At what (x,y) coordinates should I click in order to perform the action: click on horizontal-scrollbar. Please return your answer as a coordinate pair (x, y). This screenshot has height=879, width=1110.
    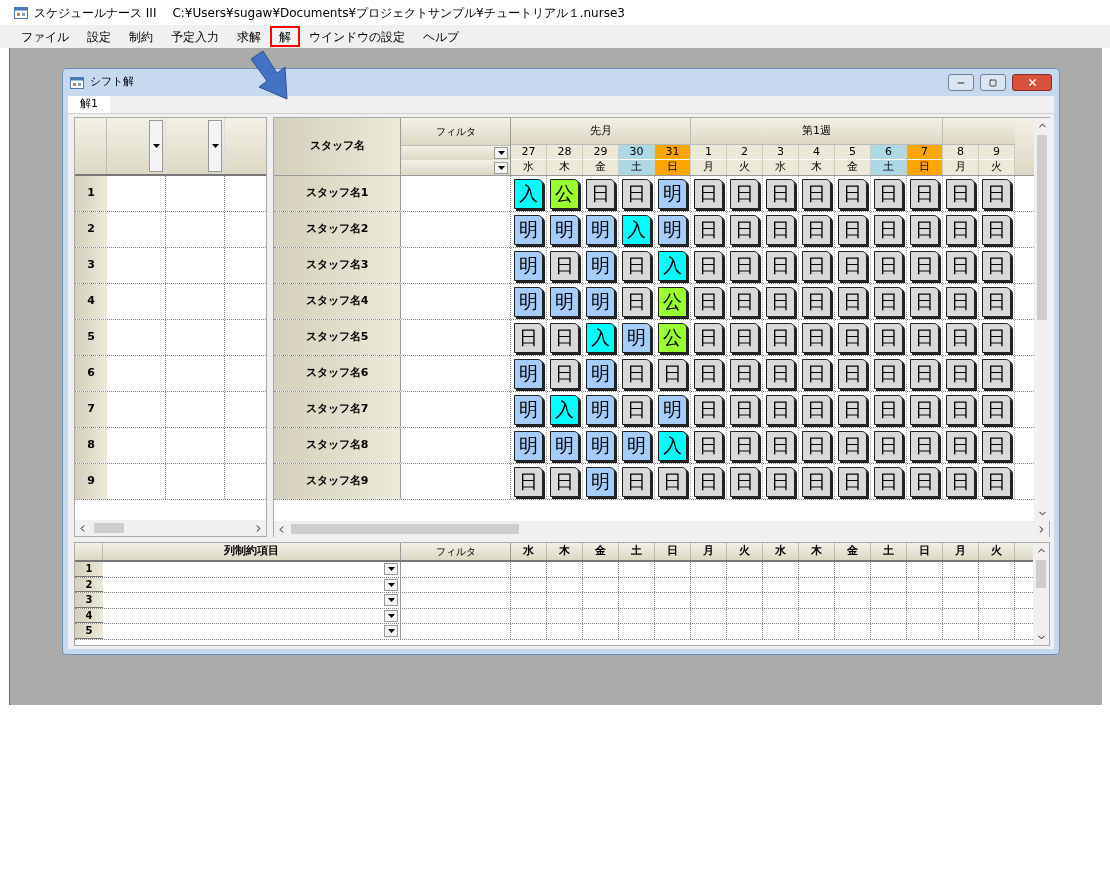
    Looking at the image, I should click on (170, 528).